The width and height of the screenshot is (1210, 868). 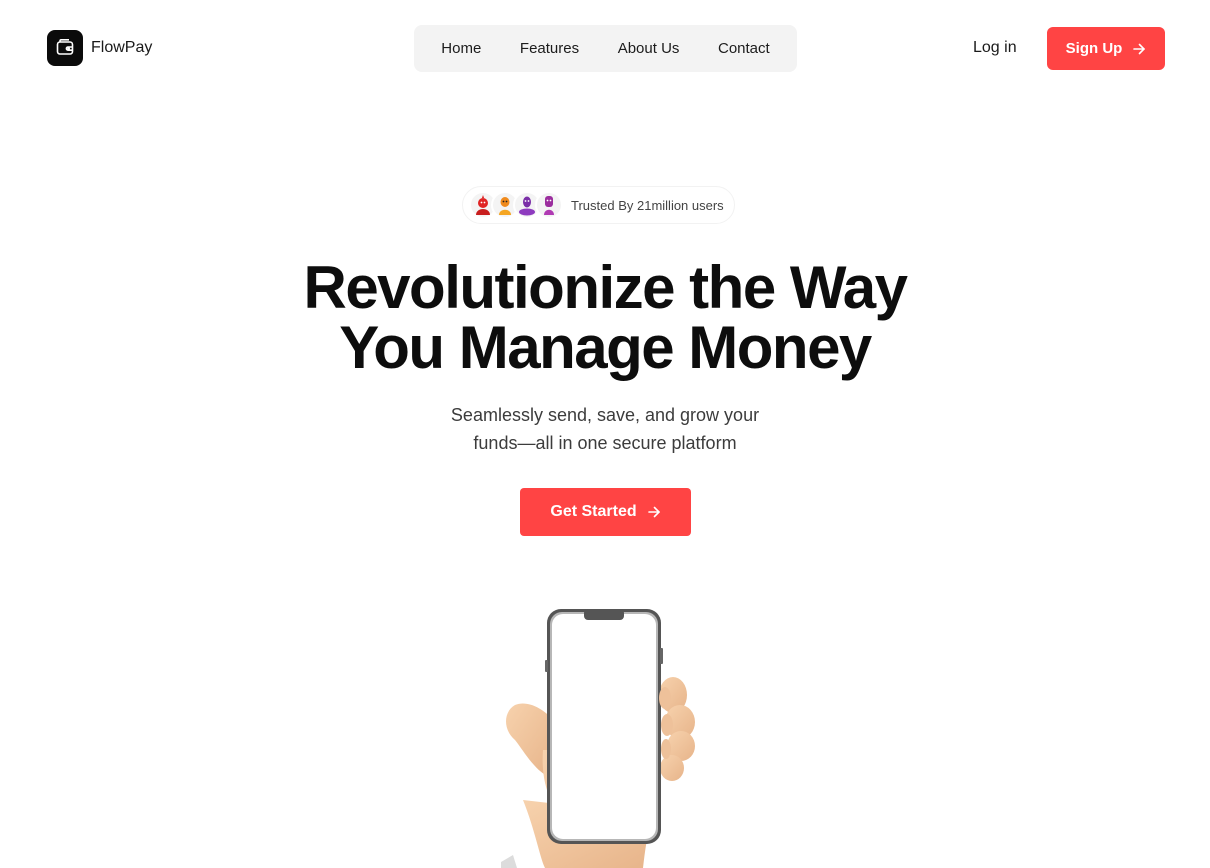 I want to click on avatar, so click(x=549, y=205).